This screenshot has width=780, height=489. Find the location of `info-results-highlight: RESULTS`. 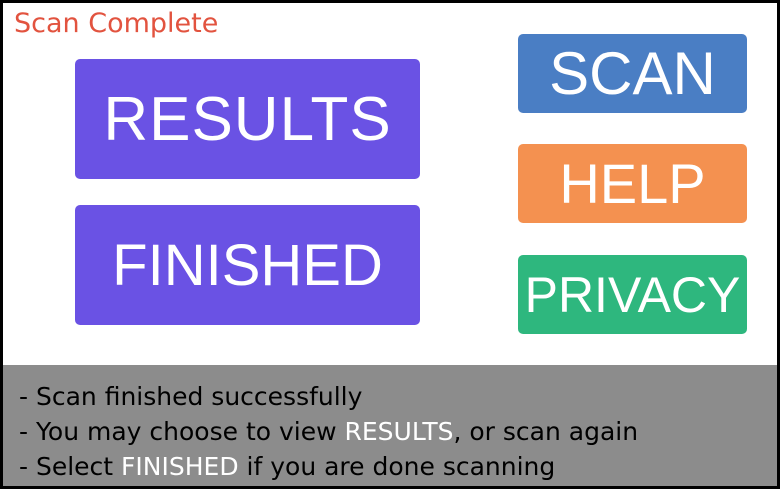

info-results-highlight: RESULTS is located at coordinates (399, 431).